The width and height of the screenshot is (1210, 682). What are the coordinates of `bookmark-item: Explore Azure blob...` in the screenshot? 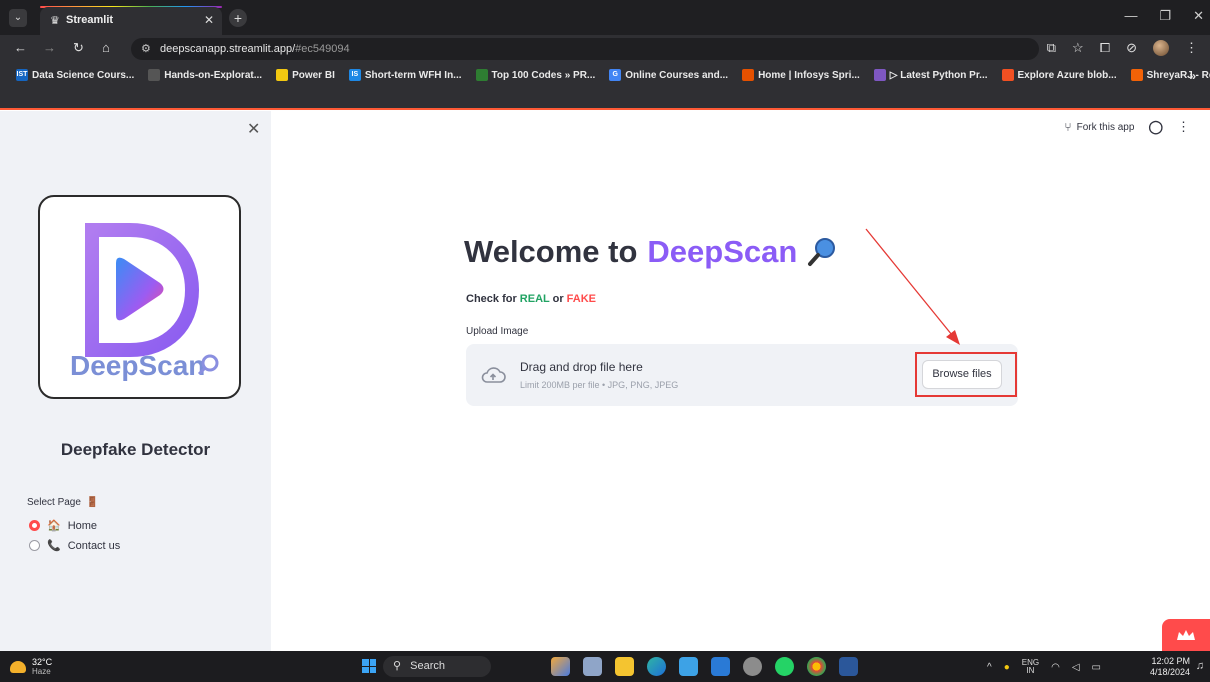 It's located at (1059, 75).